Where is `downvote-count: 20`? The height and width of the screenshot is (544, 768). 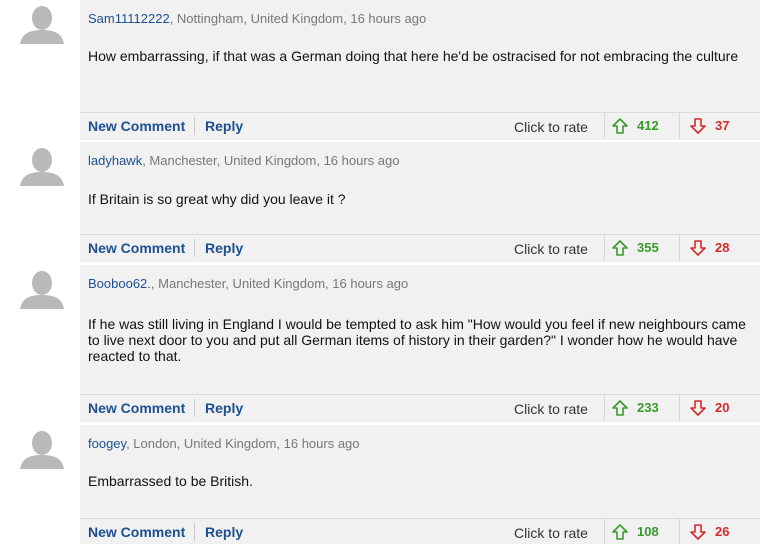 downvote-count: 20 is located at coordinates (722, 407).